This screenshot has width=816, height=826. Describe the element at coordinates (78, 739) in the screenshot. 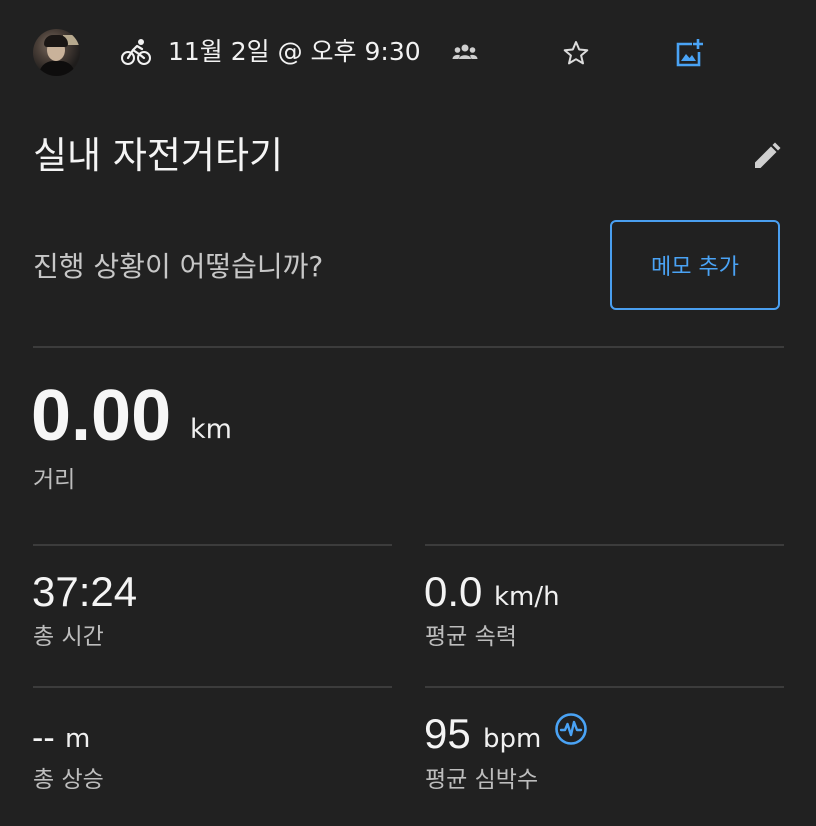

I see `total-ascent-unit: m` at that location.